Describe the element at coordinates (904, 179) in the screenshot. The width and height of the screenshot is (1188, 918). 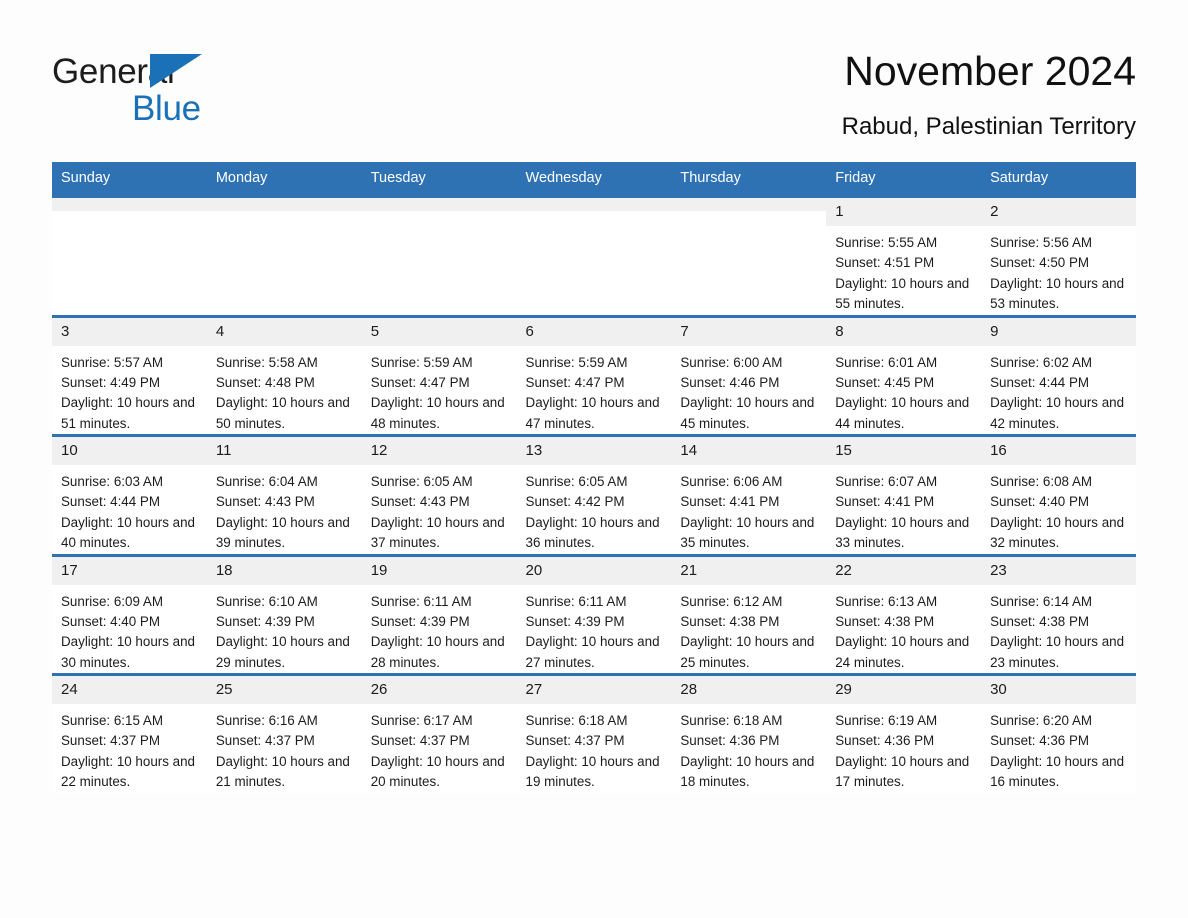
I see `weekday-header-friday: Friday` at that location.